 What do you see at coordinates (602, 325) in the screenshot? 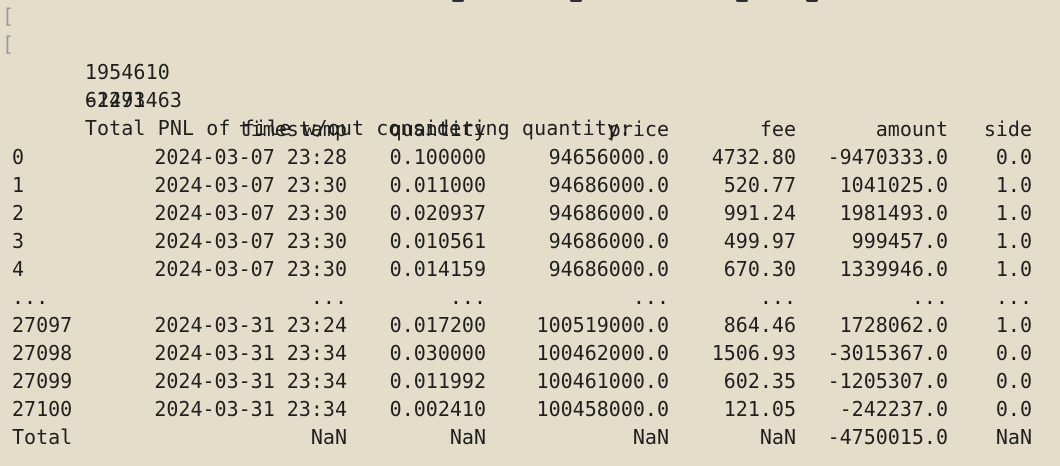
I see `cell-price: 100519000.0` at bounding box center [602, 325].